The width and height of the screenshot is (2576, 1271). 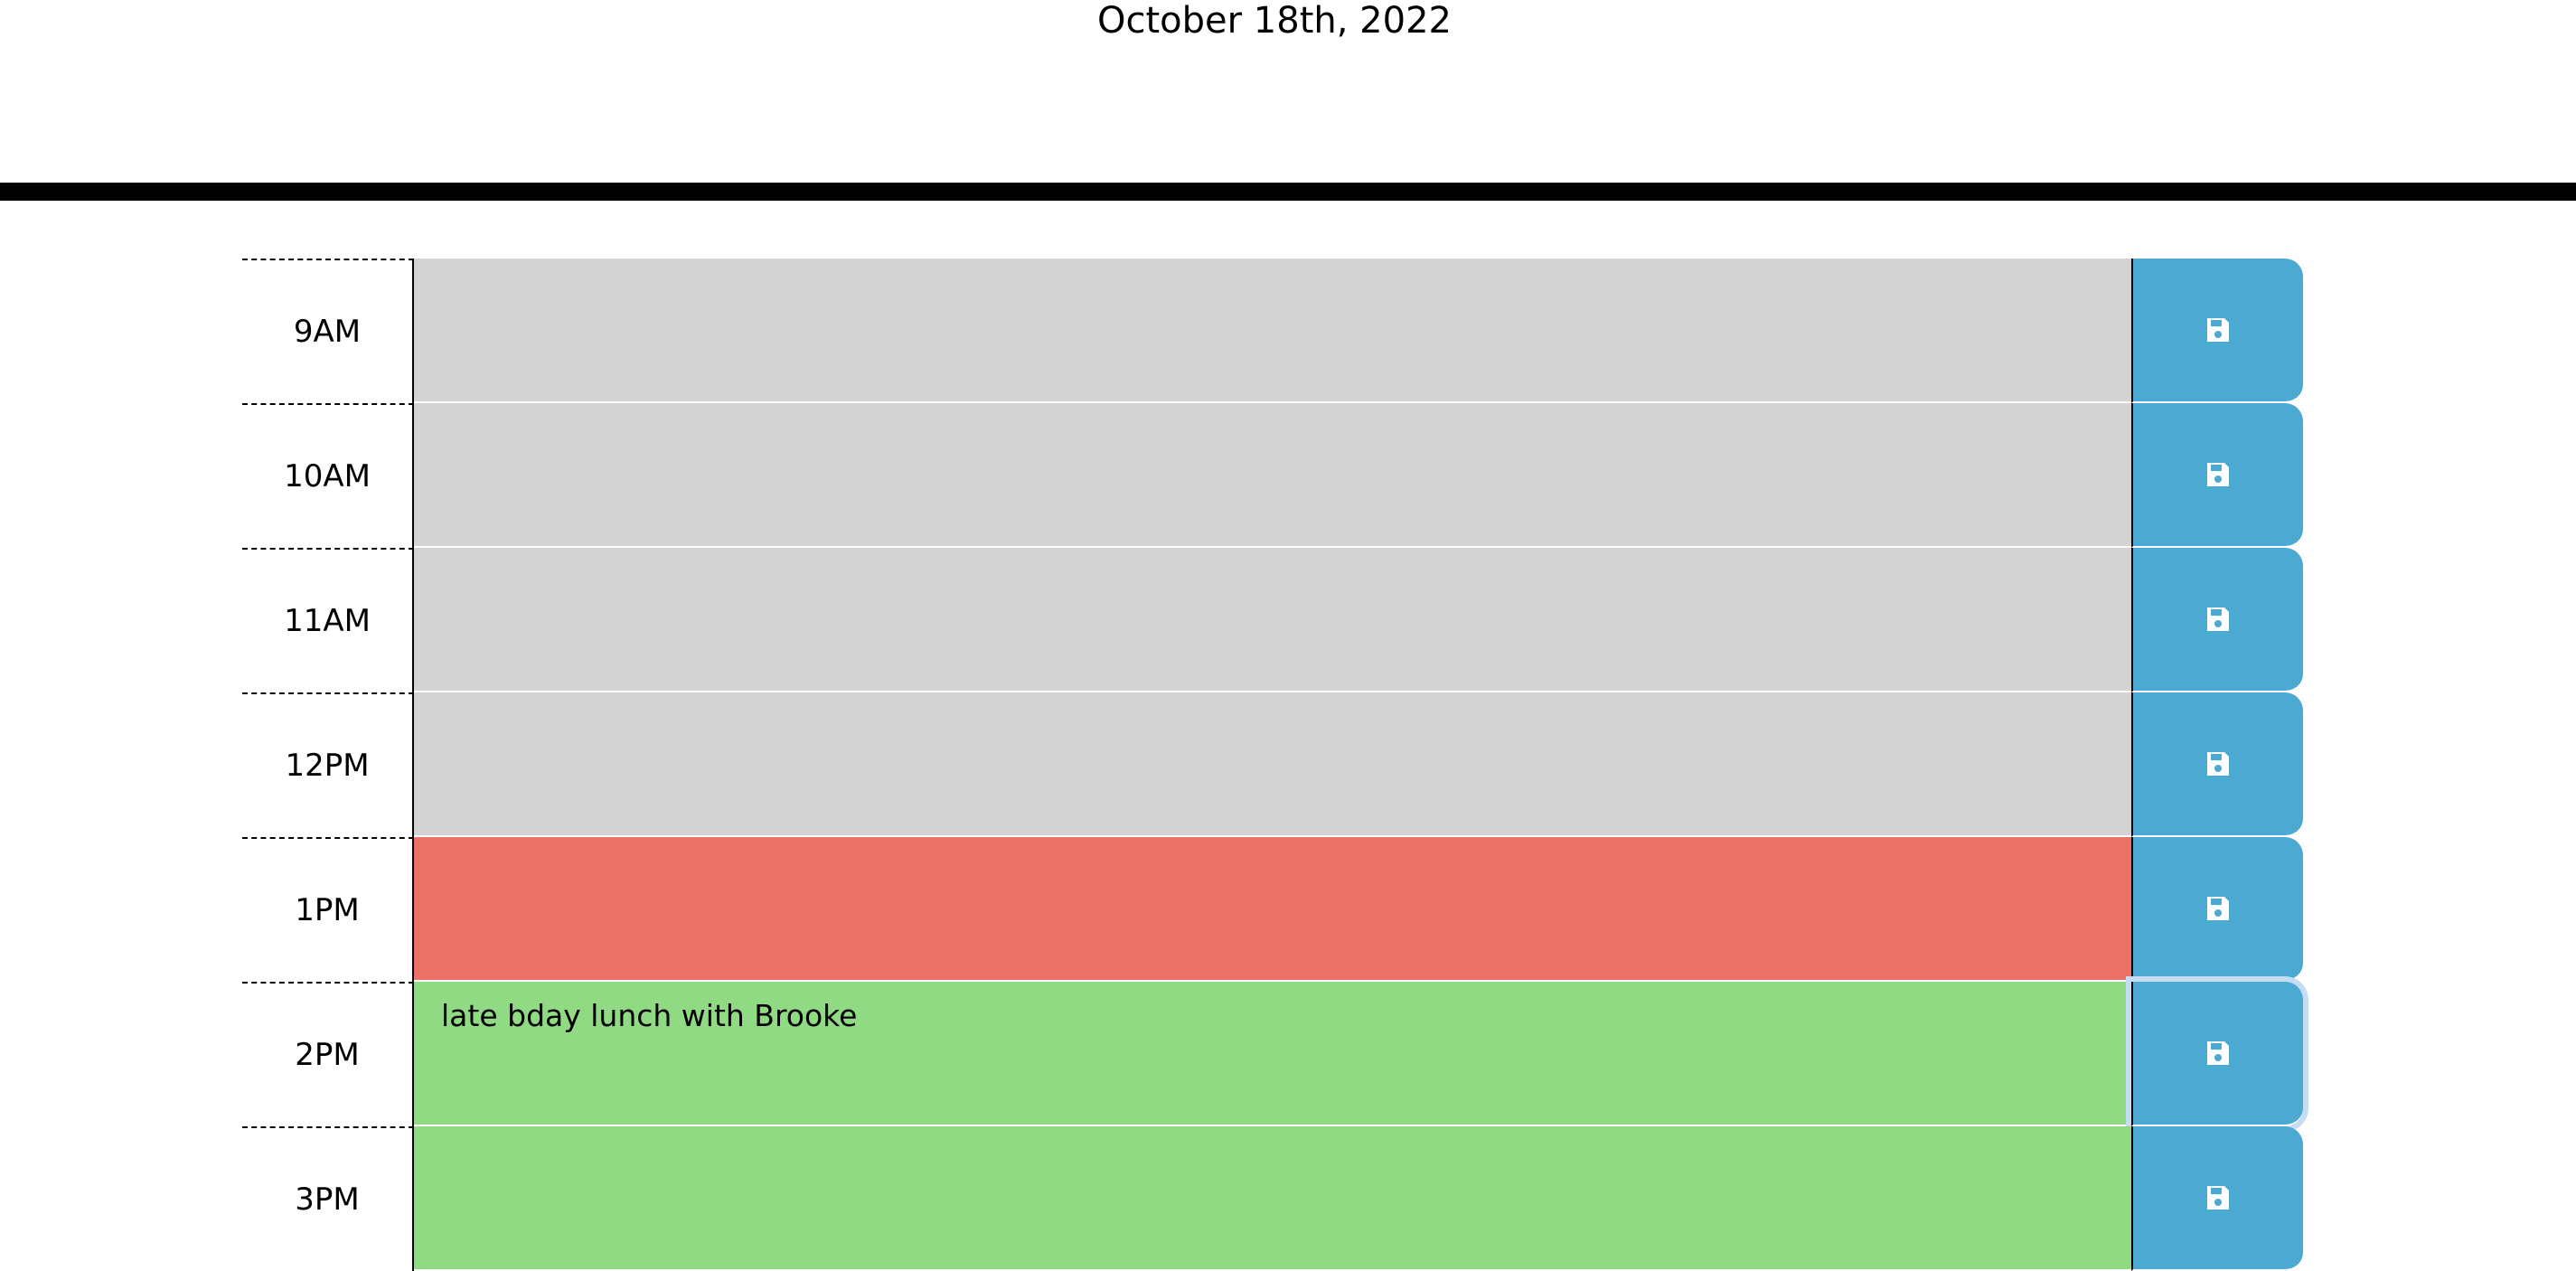 What do you see at coordinates (328, 1198) in the screenshot?
I see `hour-label: 3PM` at bounding box center [328, 1198].